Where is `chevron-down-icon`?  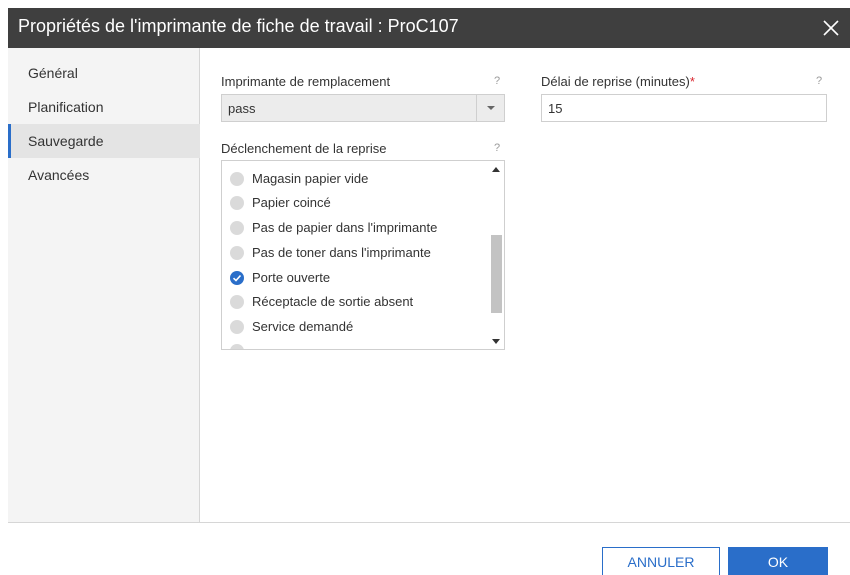
chevron-down-icon is located at coordinates (490, 108).